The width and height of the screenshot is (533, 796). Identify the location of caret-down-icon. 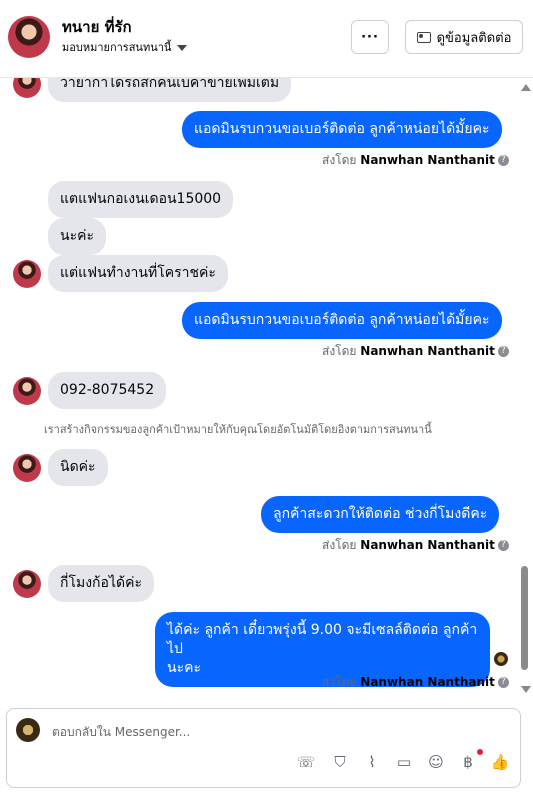
(182, 48).